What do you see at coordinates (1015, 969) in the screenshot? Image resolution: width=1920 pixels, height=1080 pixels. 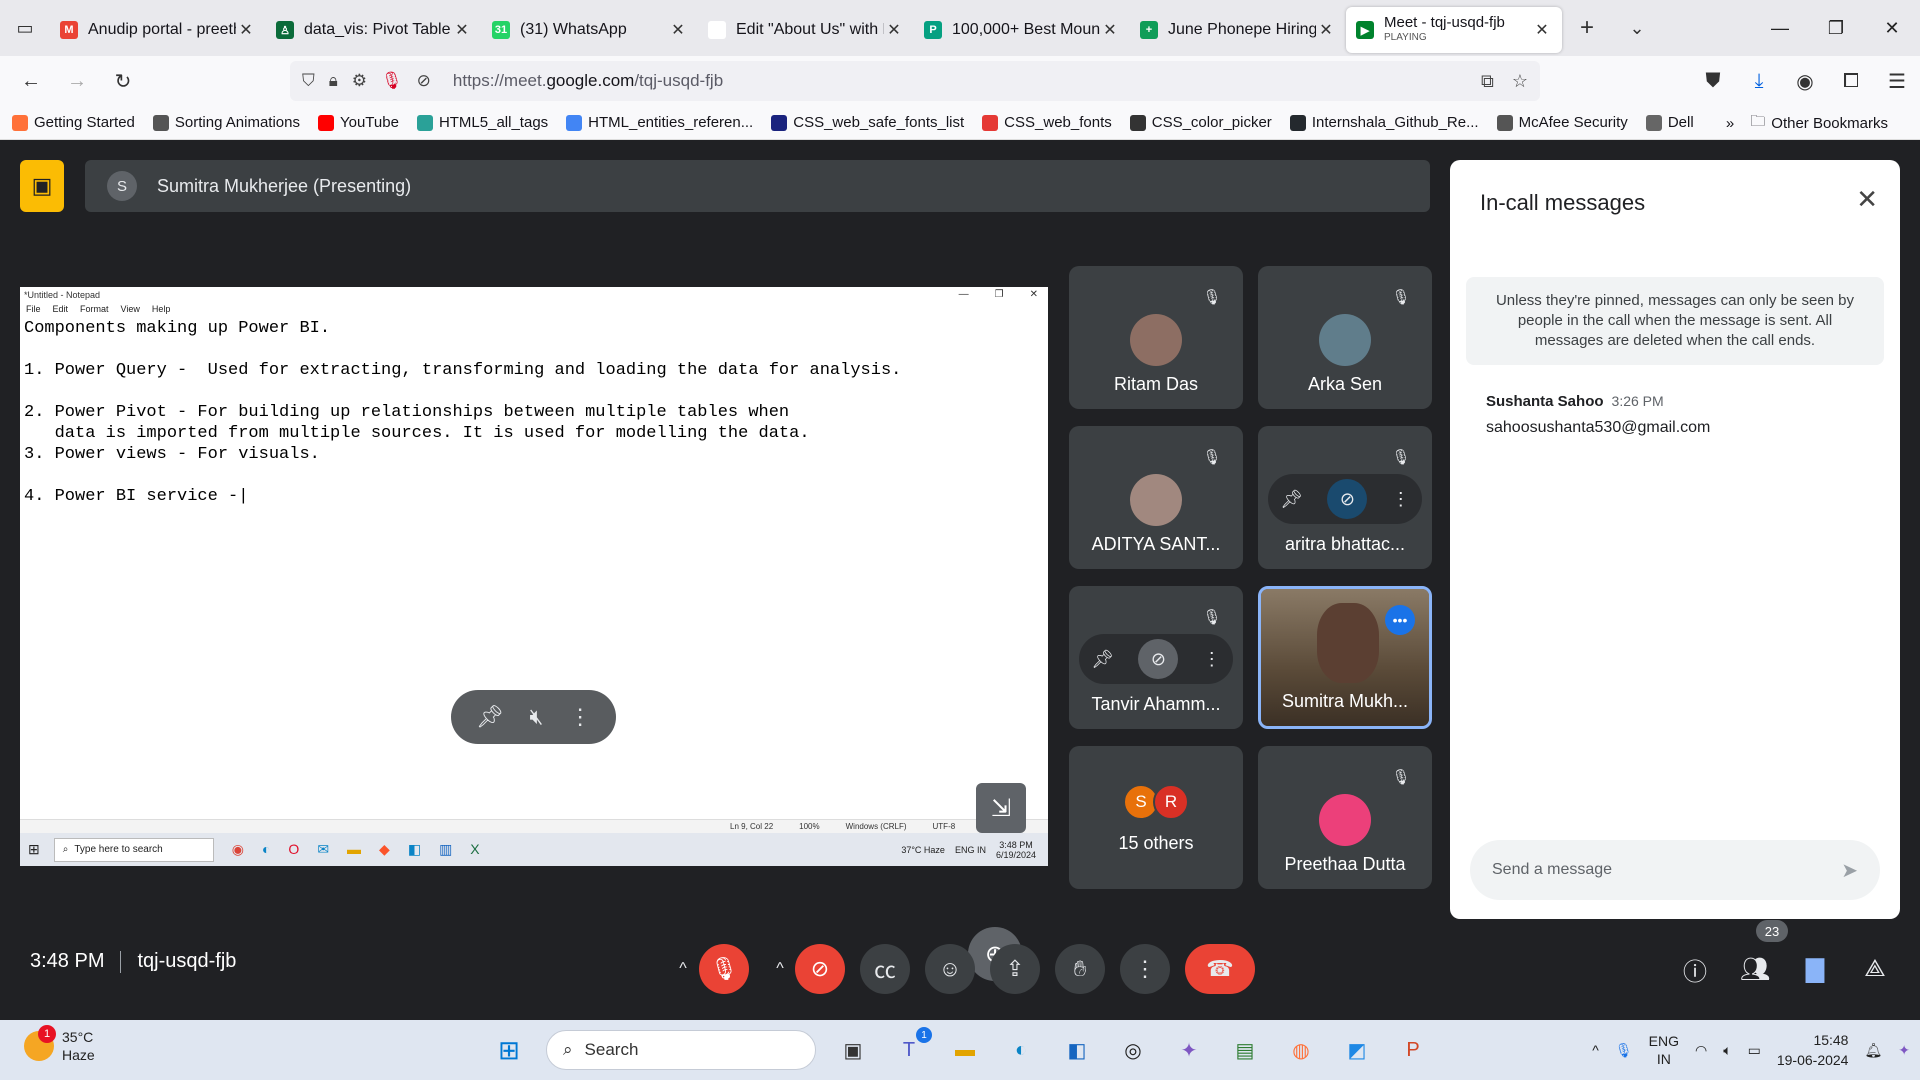 I see `present-screen-icon: ⇪` at bounding box center [1015, 969].